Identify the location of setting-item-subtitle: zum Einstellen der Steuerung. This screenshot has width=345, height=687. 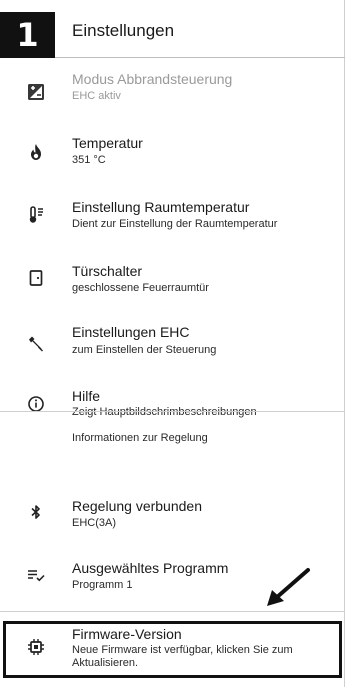
(144, 350).